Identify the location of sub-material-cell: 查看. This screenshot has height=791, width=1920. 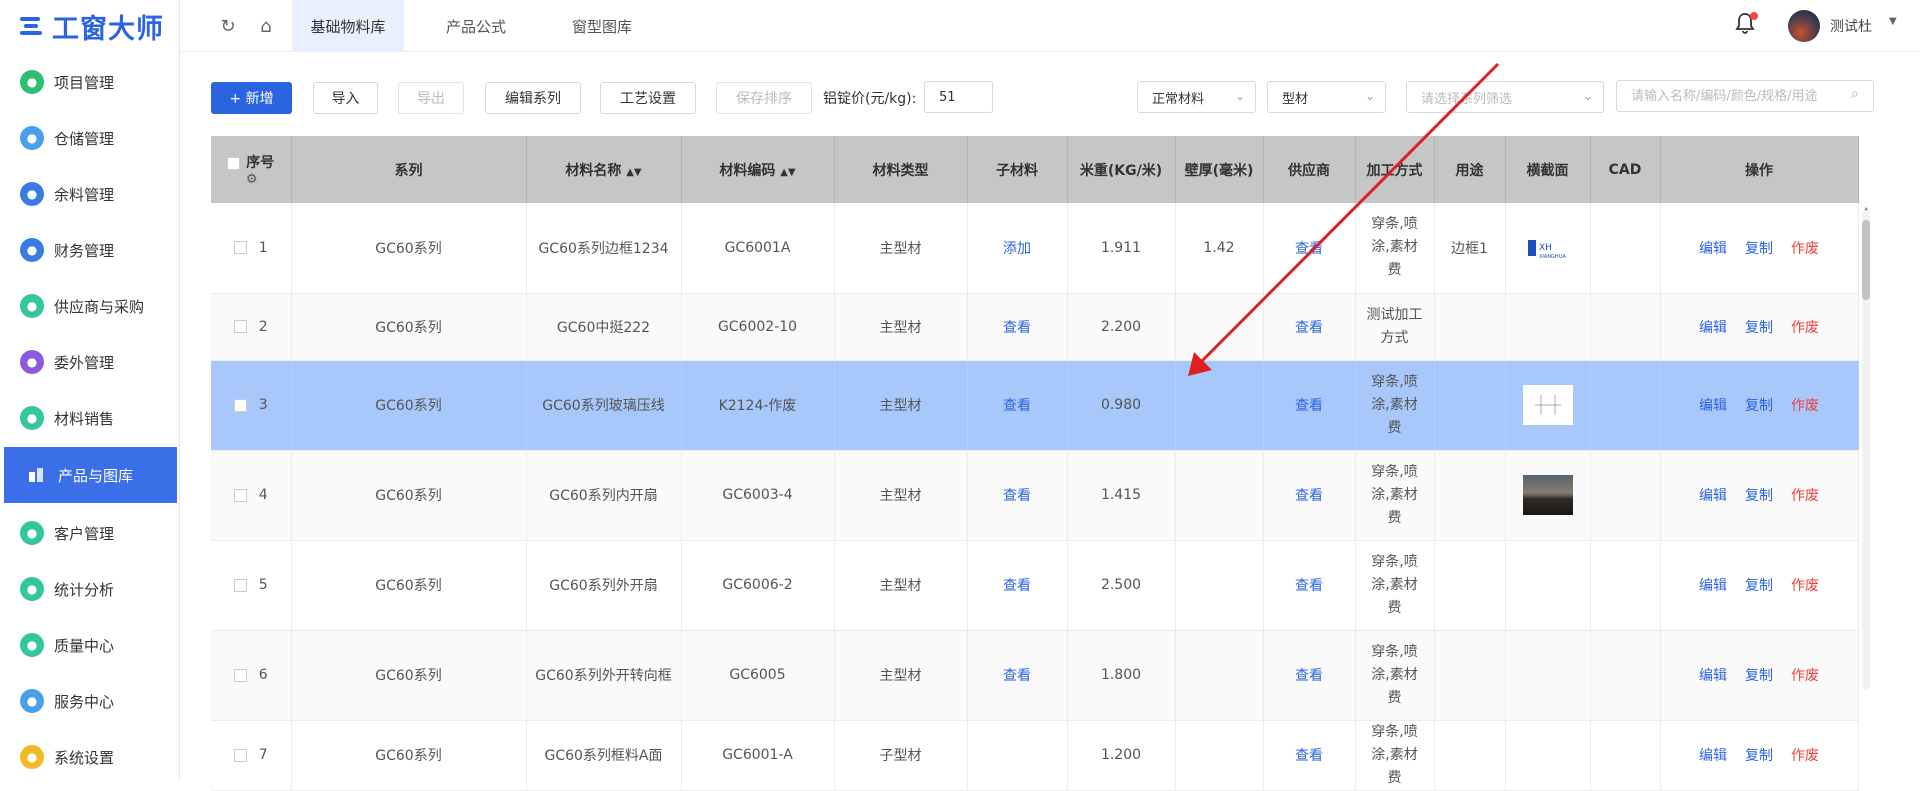
(1017, 495).